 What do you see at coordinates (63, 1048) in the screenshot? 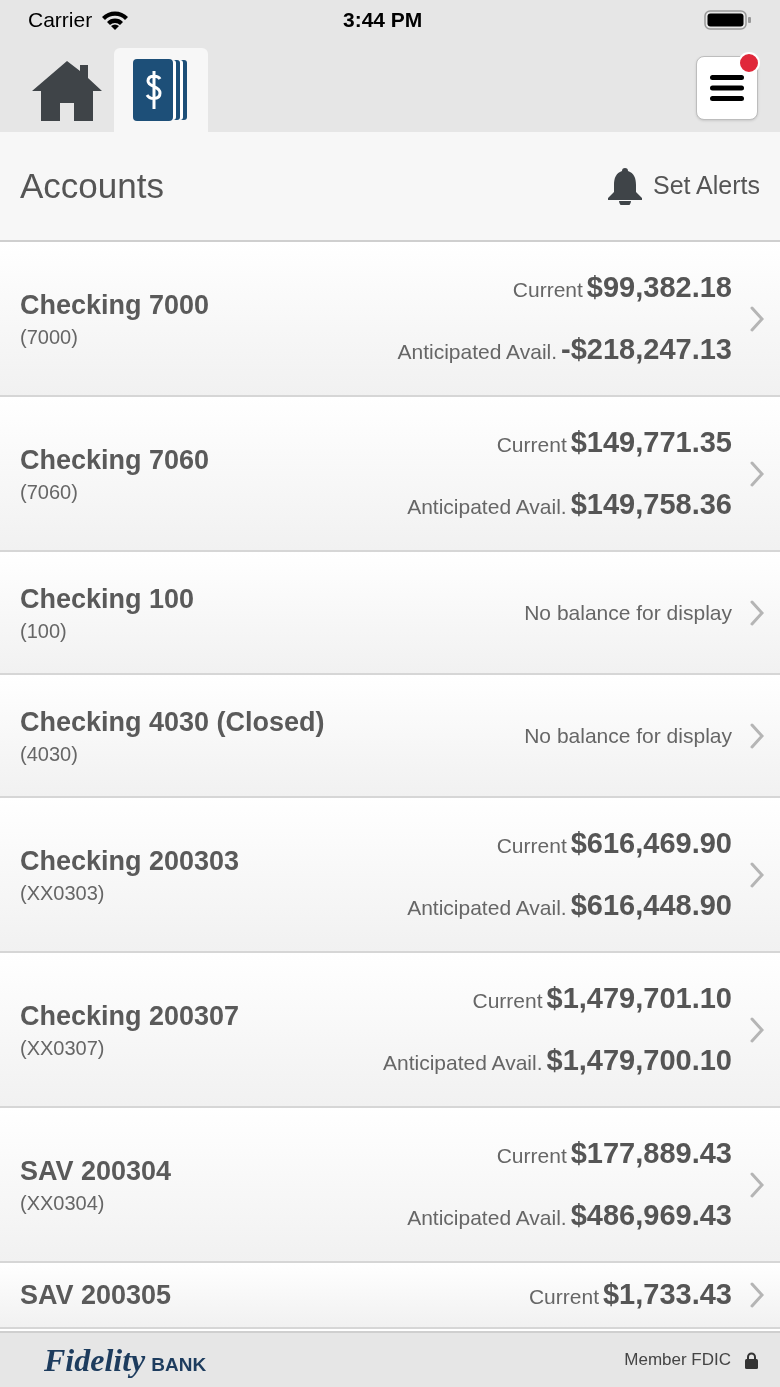
I see `account-number: (XX0307)` at bounding box center [63, 1048].